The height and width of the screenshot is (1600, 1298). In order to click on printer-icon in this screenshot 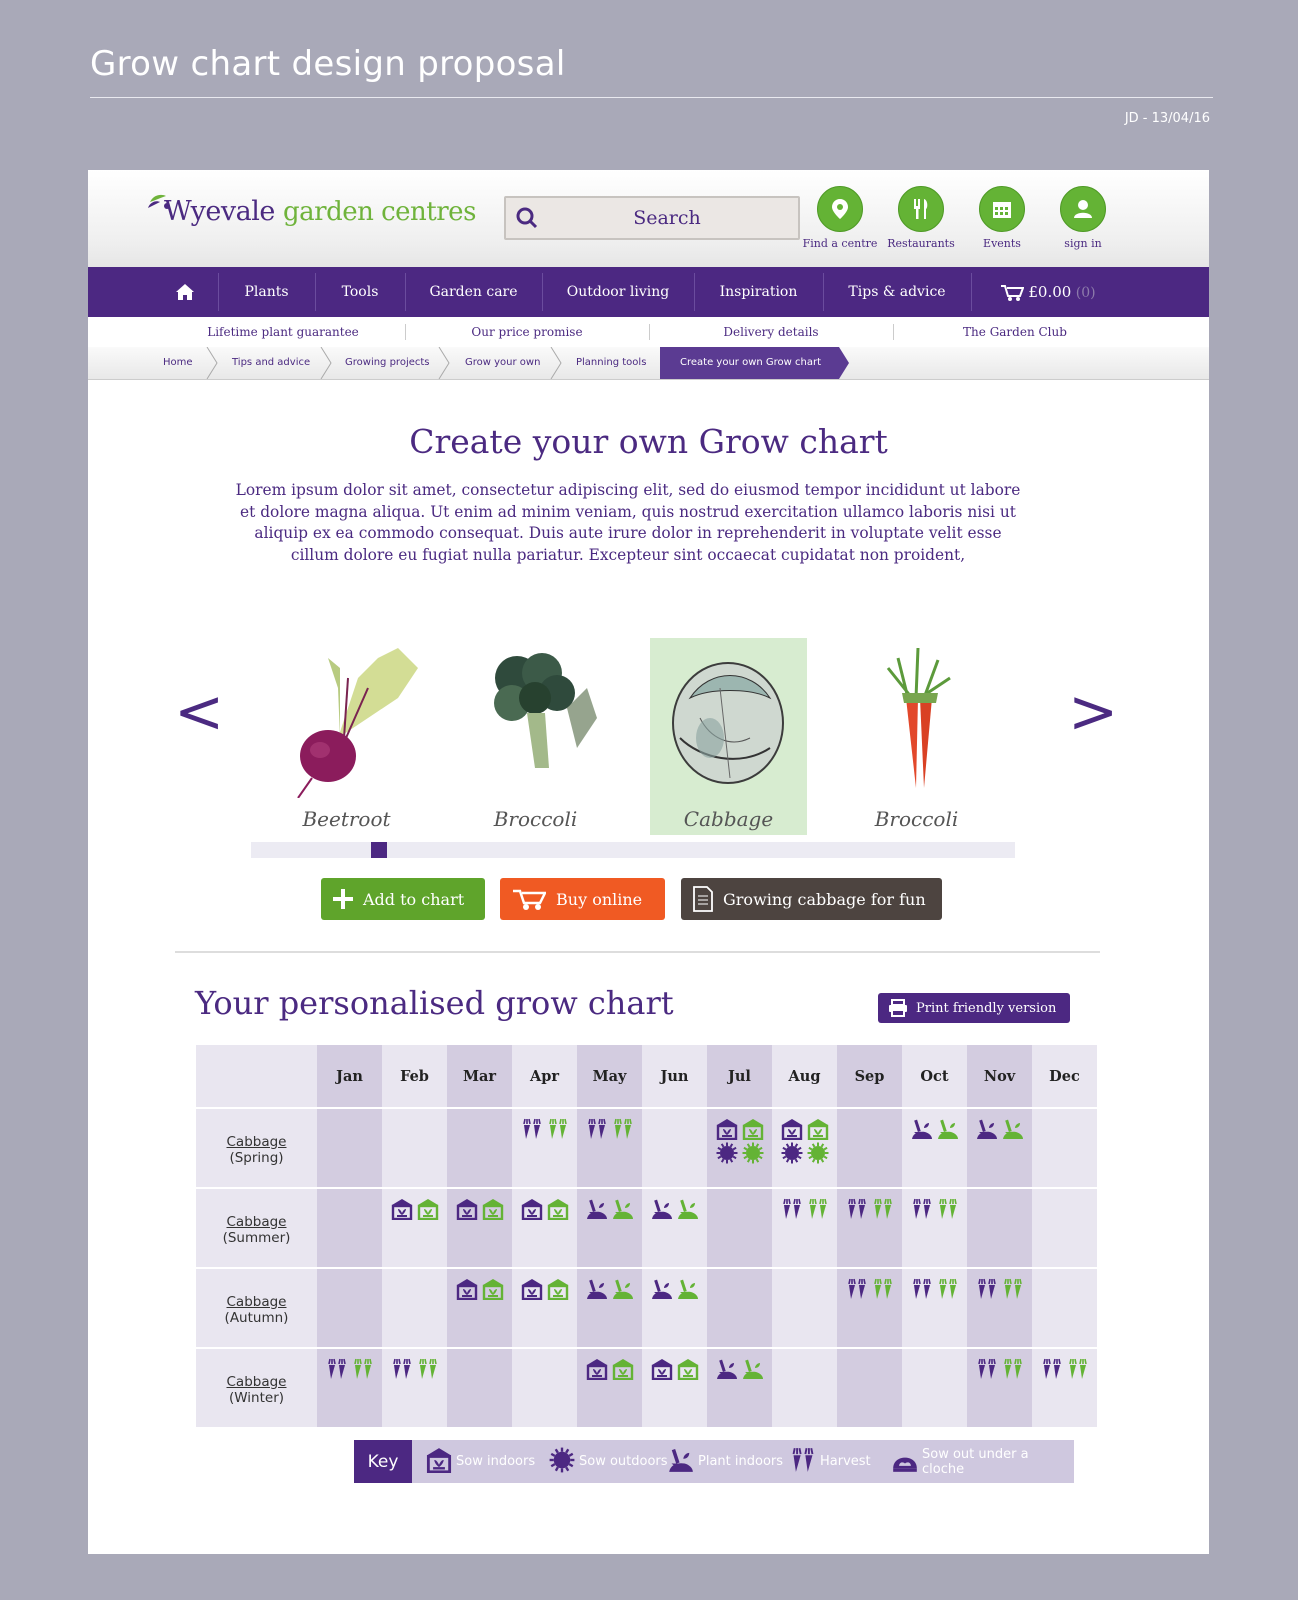, I will do `click(898, 1008)`.